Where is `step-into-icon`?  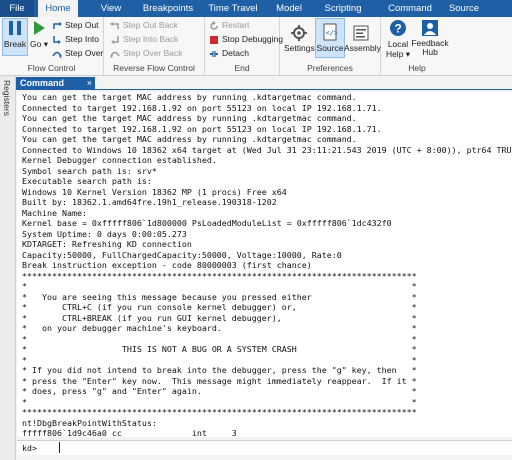 step-into-icon is located at coordinates (57, 39).